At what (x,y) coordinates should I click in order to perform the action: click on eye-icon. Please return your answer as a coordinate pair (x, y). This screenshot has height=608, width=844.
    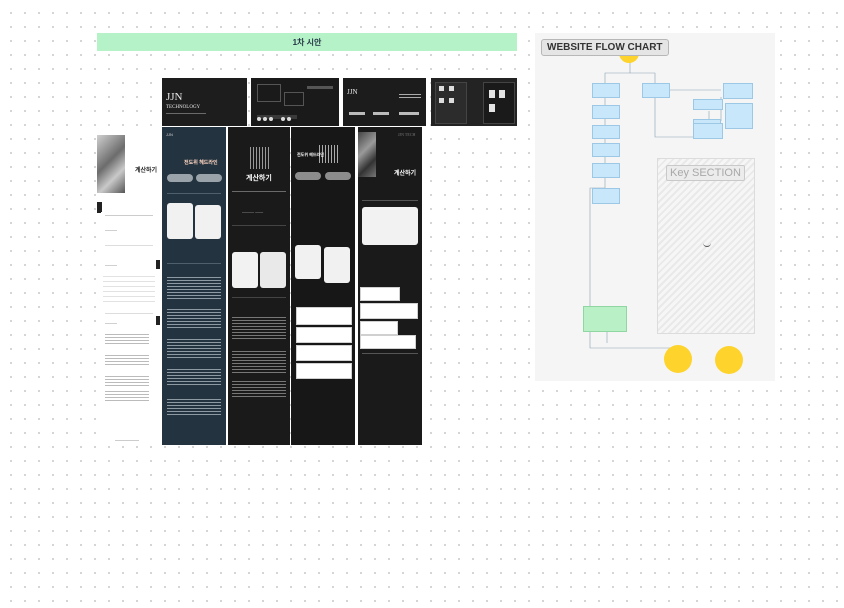
    Looking at the image, I should click on (707, 245).